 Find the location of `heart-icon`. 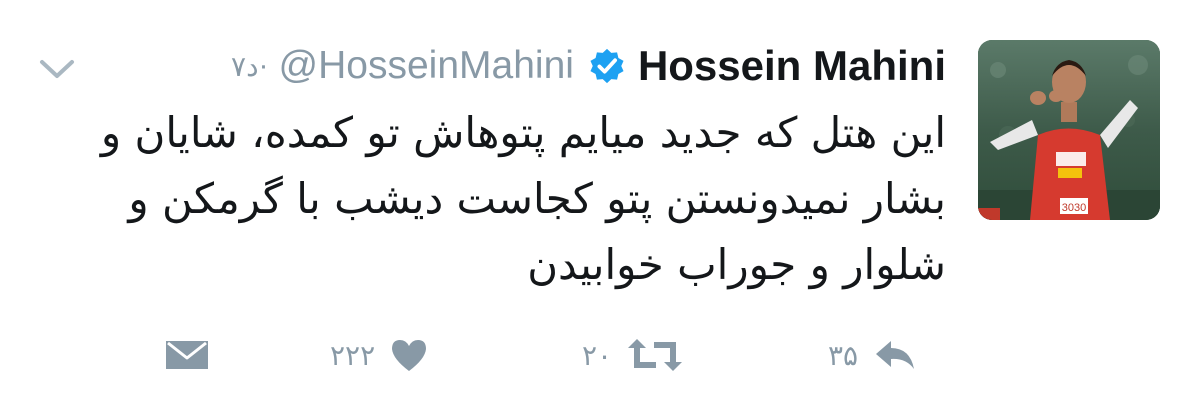

heart-icon is located at coordinates (409, 355).